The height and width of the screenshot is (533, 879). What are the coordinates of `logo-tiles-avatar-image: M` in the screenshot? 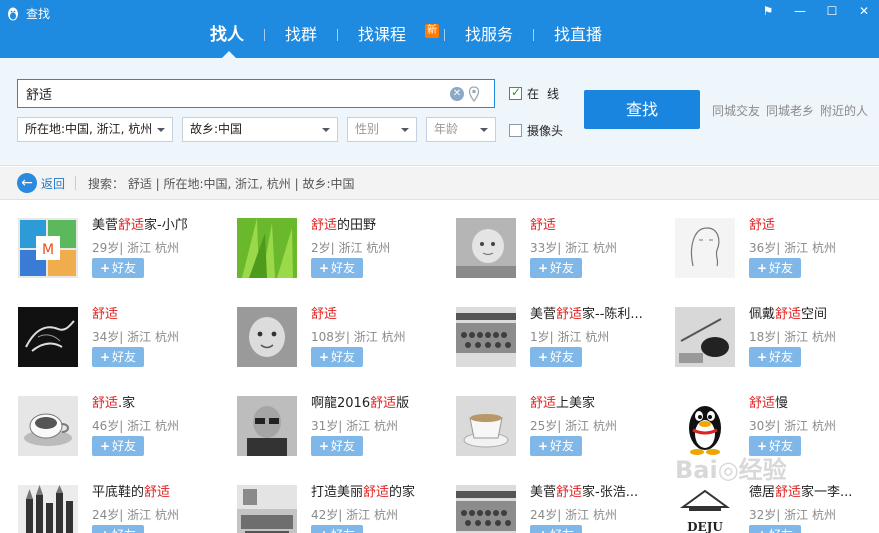 It's located at (48, 248).